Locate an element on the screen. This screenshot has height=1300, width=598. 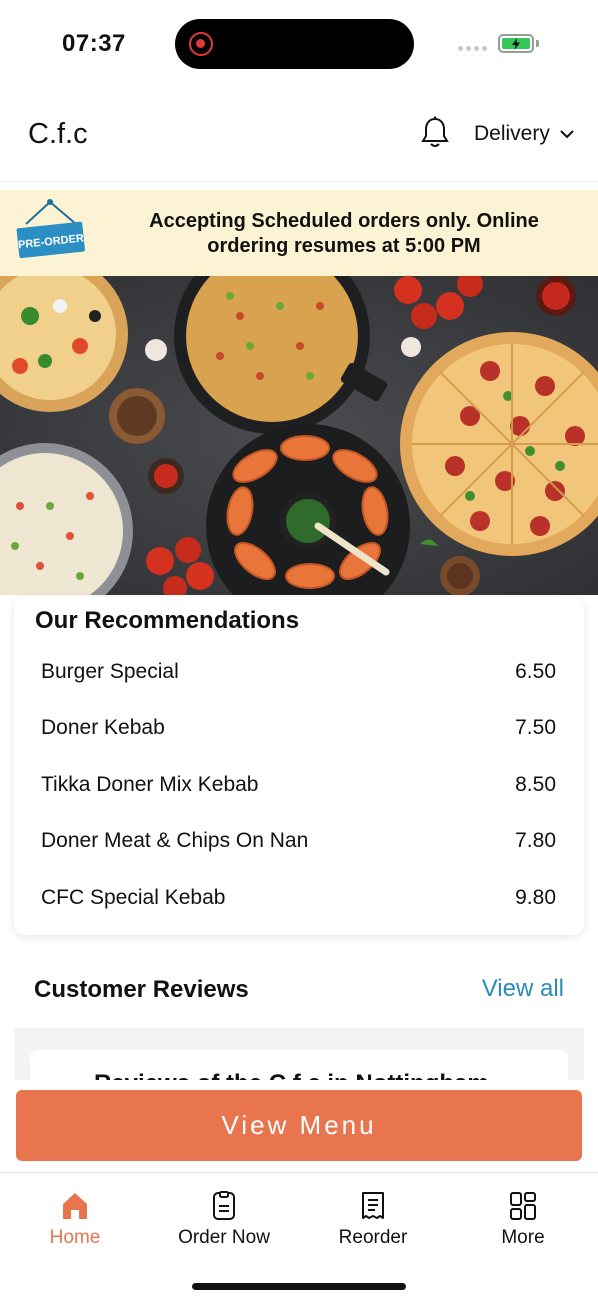
recommendation-item: Tikka Doner Mix Kebab 8.50 is located at coordinates (298, 785).